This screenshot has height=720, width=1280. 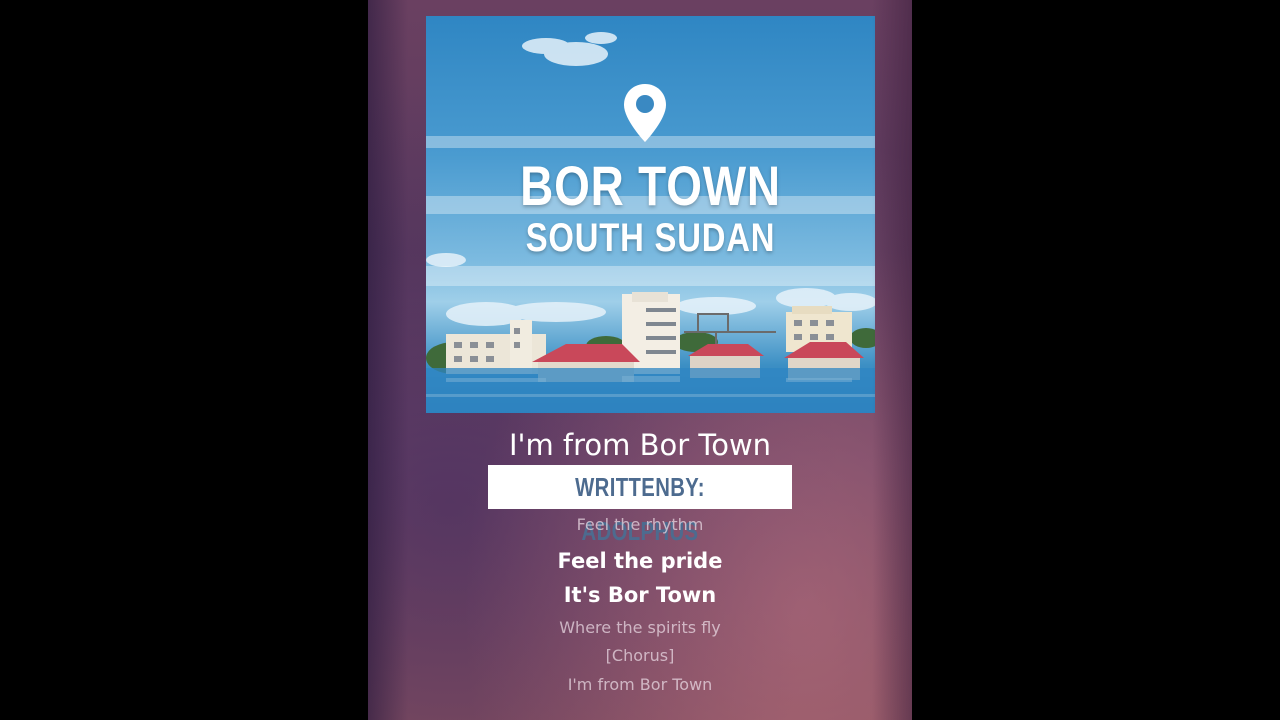 What do you see at coordinates (640, 627) in the screenshot?
I see `lyric-line: Where the spirits fly` at bounding box center [640, 627].